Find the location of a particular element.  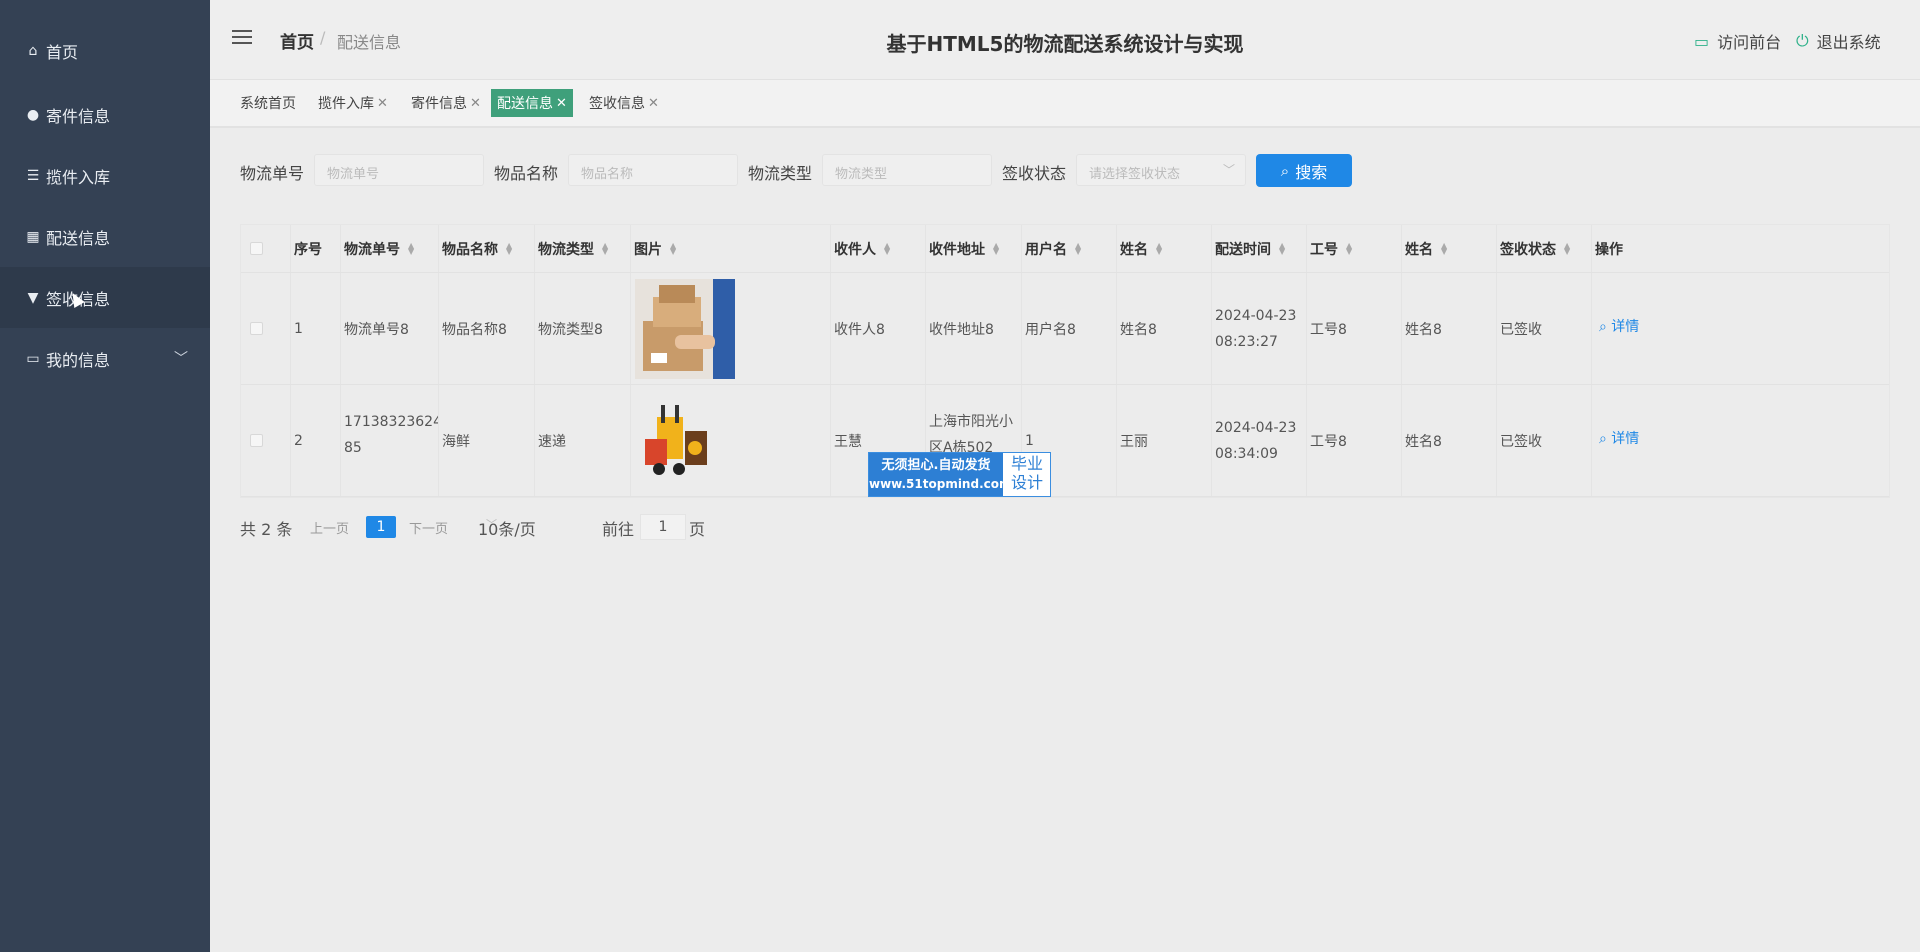

cell-recipient: 收件人8 is located at coordinates (878, 328).